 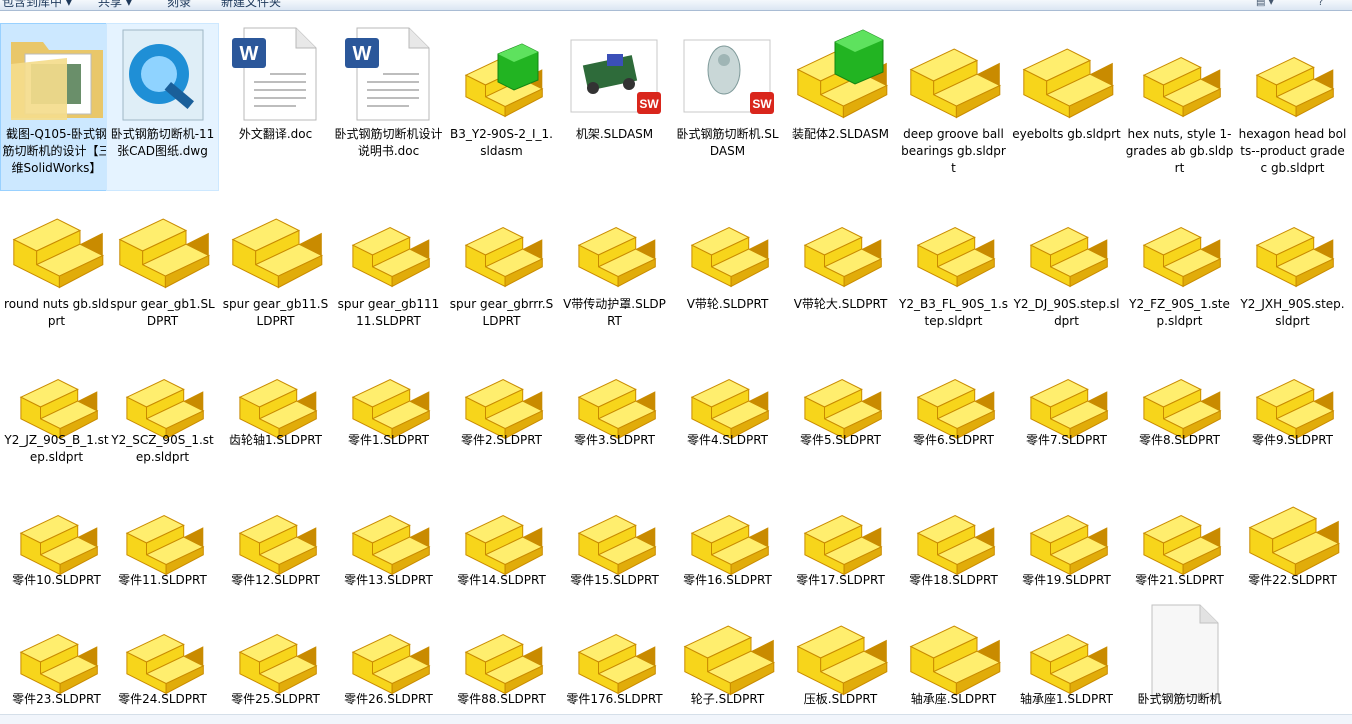 What do you see at coordinates (56, 659) in the screenshot?
I see `file-item: 零件23.SLDPRT` at bounding box center [56, 659].